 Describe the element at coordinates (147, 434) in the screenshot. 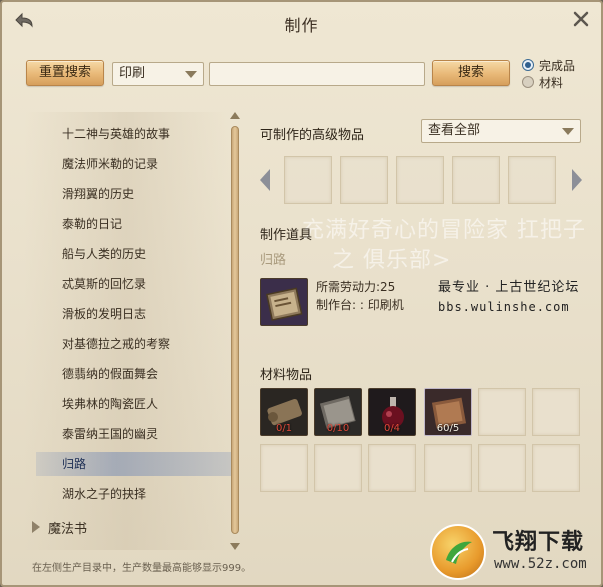

I see `recipe-list-item: 泰雷纳王国的幽灵` at that location.